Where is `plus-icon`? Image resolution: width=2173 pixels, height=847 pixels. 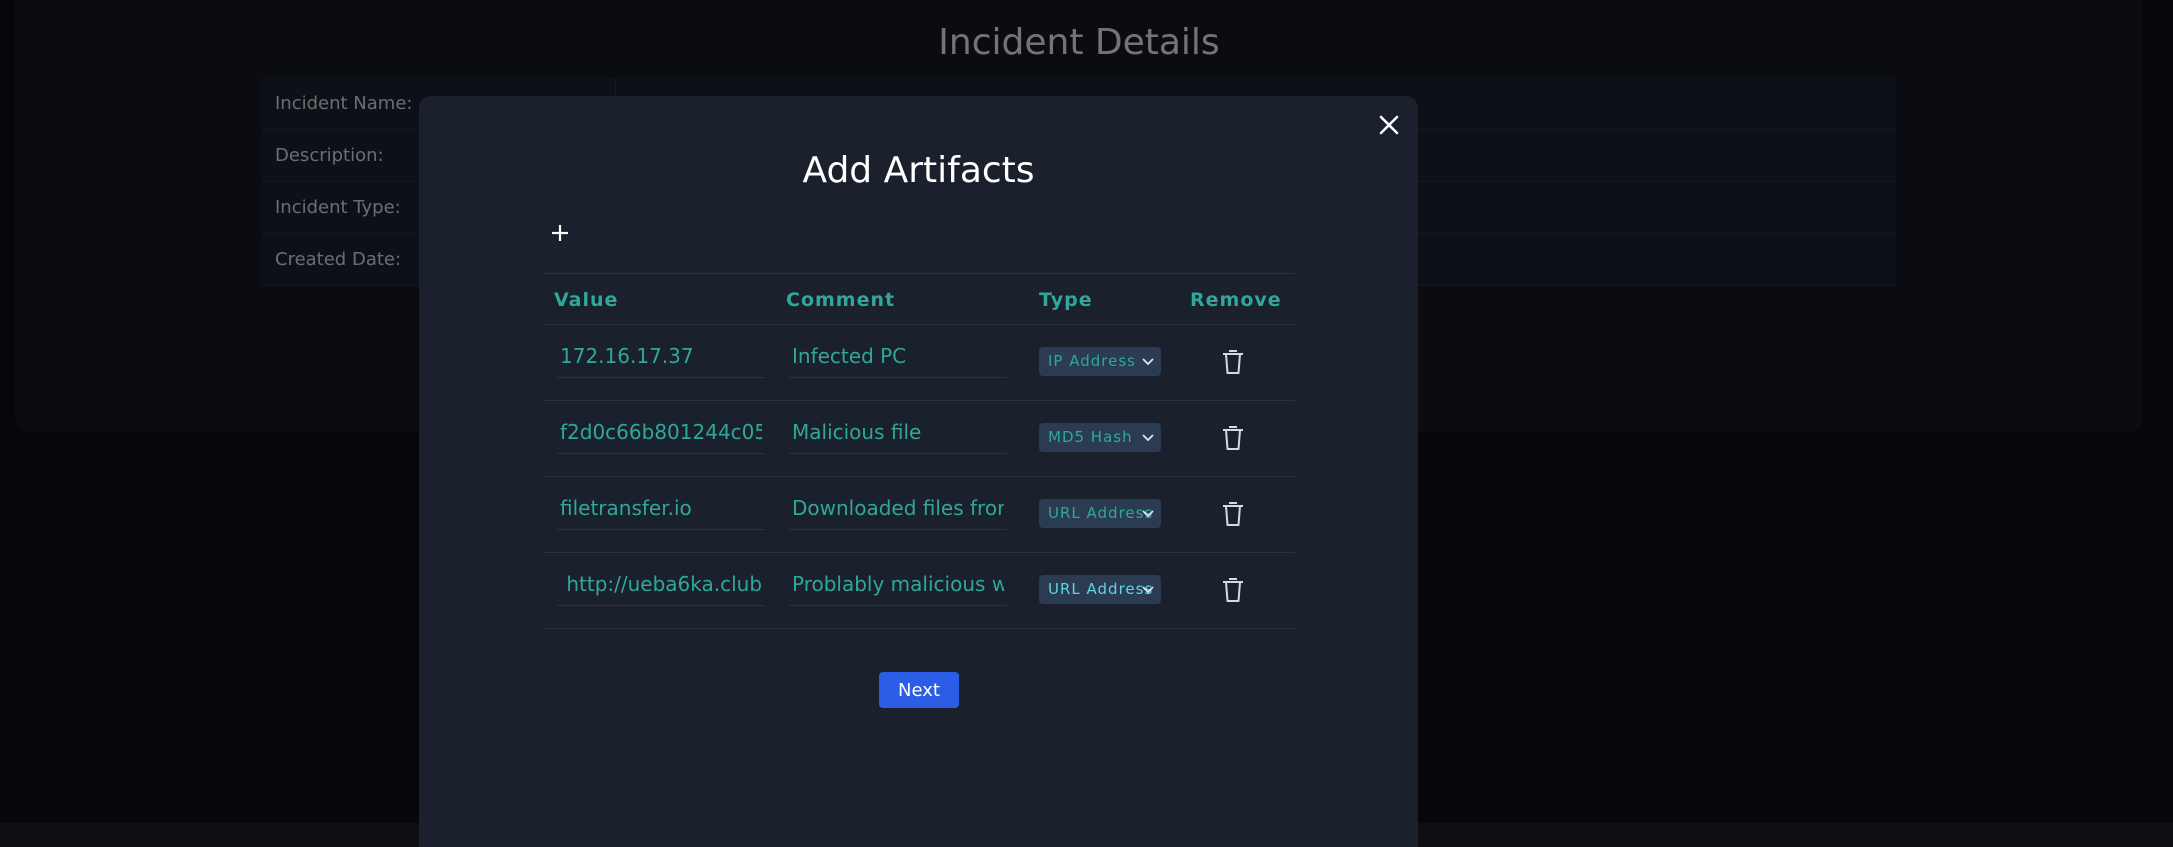
plus-icon is located at coordinates (560, 233).